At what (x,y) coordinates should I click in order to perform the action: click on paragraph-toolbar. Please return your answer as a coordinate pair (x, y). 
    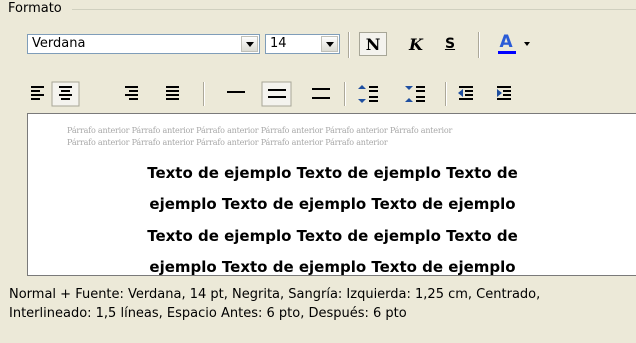
    Looking at the image, I should click on (271, 94).